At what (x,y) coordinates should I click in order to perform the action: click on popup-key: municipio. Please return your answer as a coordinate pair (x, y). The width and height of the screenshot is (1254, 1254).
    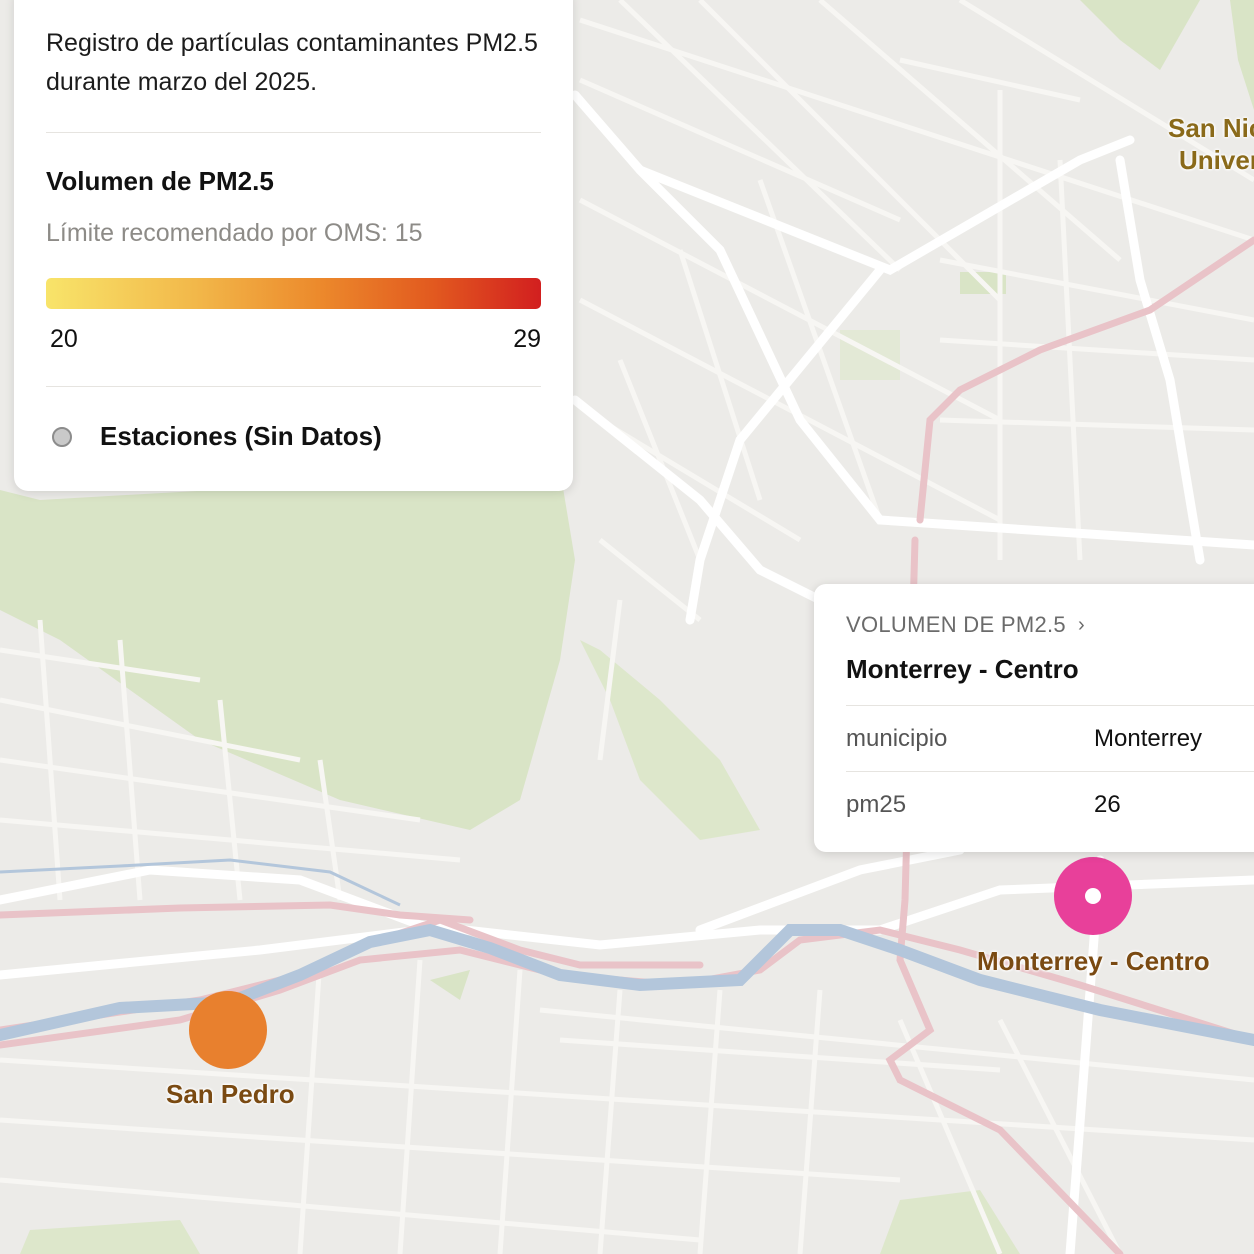
    Looking at the image, I should click on (897, 738).